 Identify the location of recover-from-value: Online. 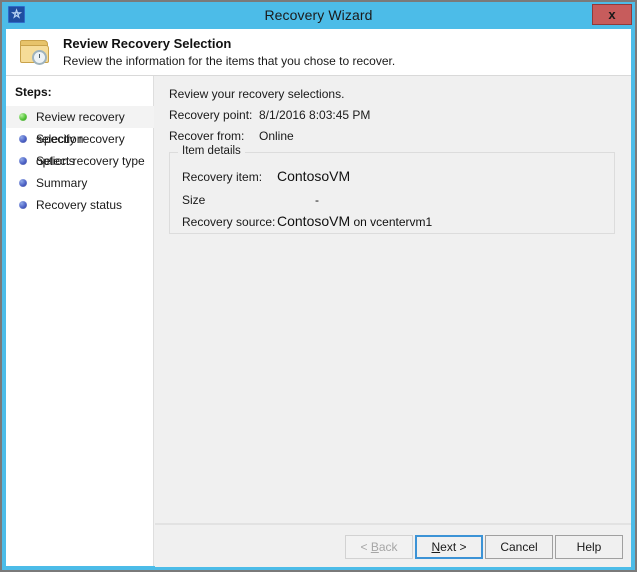
(276, 136).